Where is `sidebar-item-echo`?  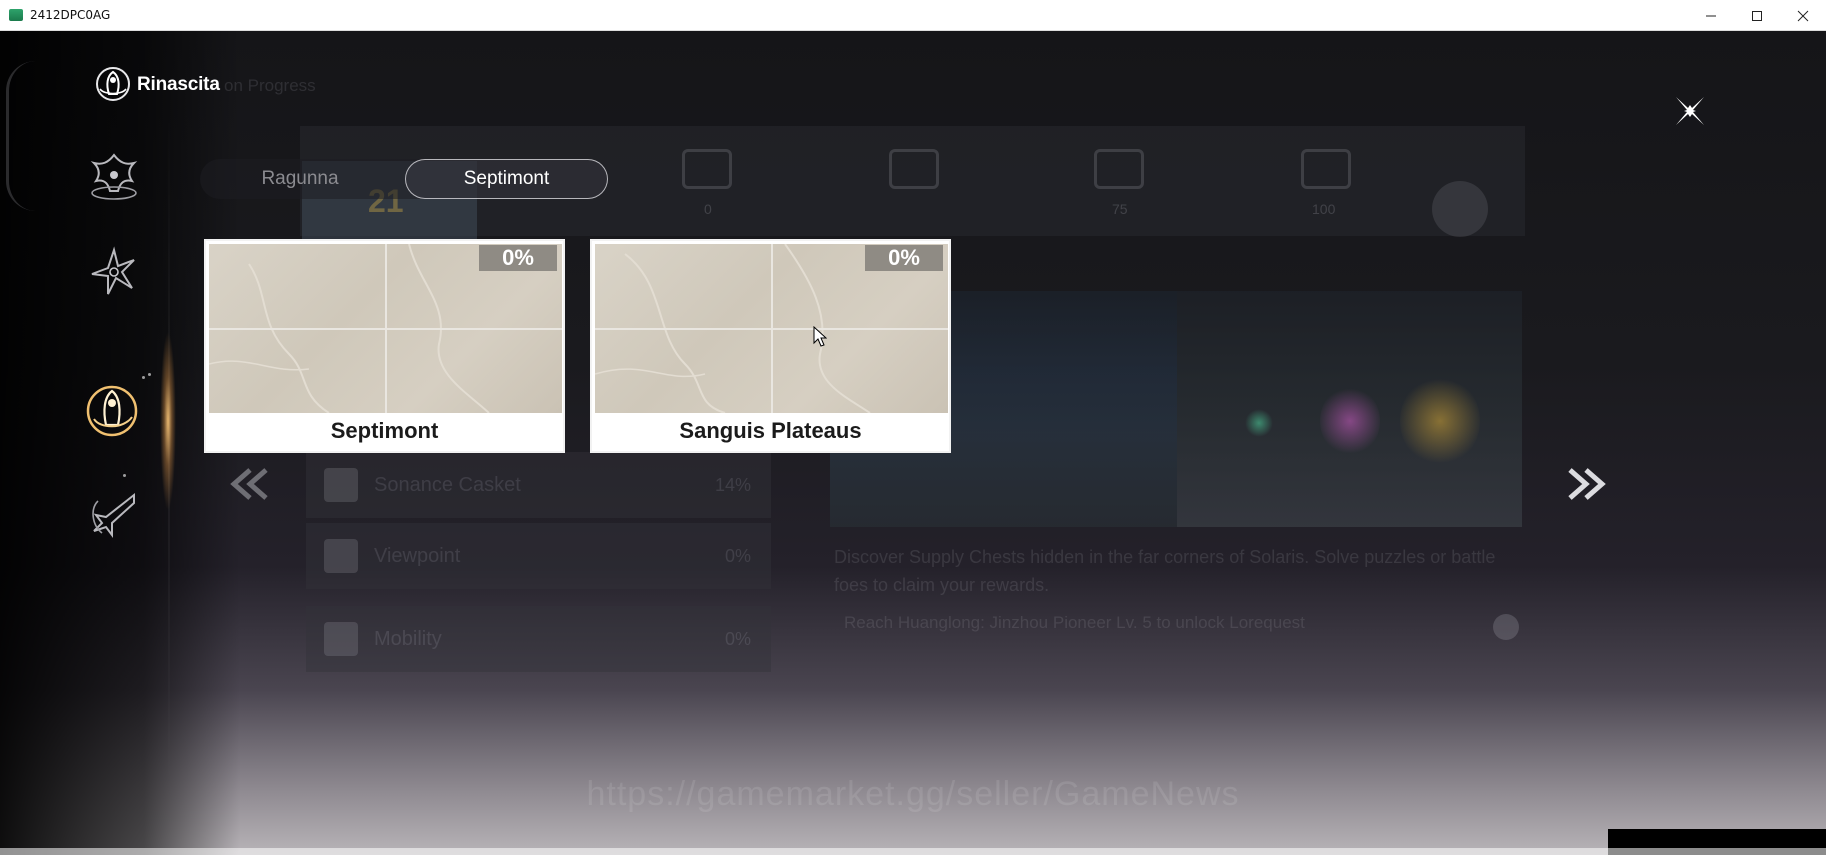
sidebar-item-echo is located at coordinates (114, 177).